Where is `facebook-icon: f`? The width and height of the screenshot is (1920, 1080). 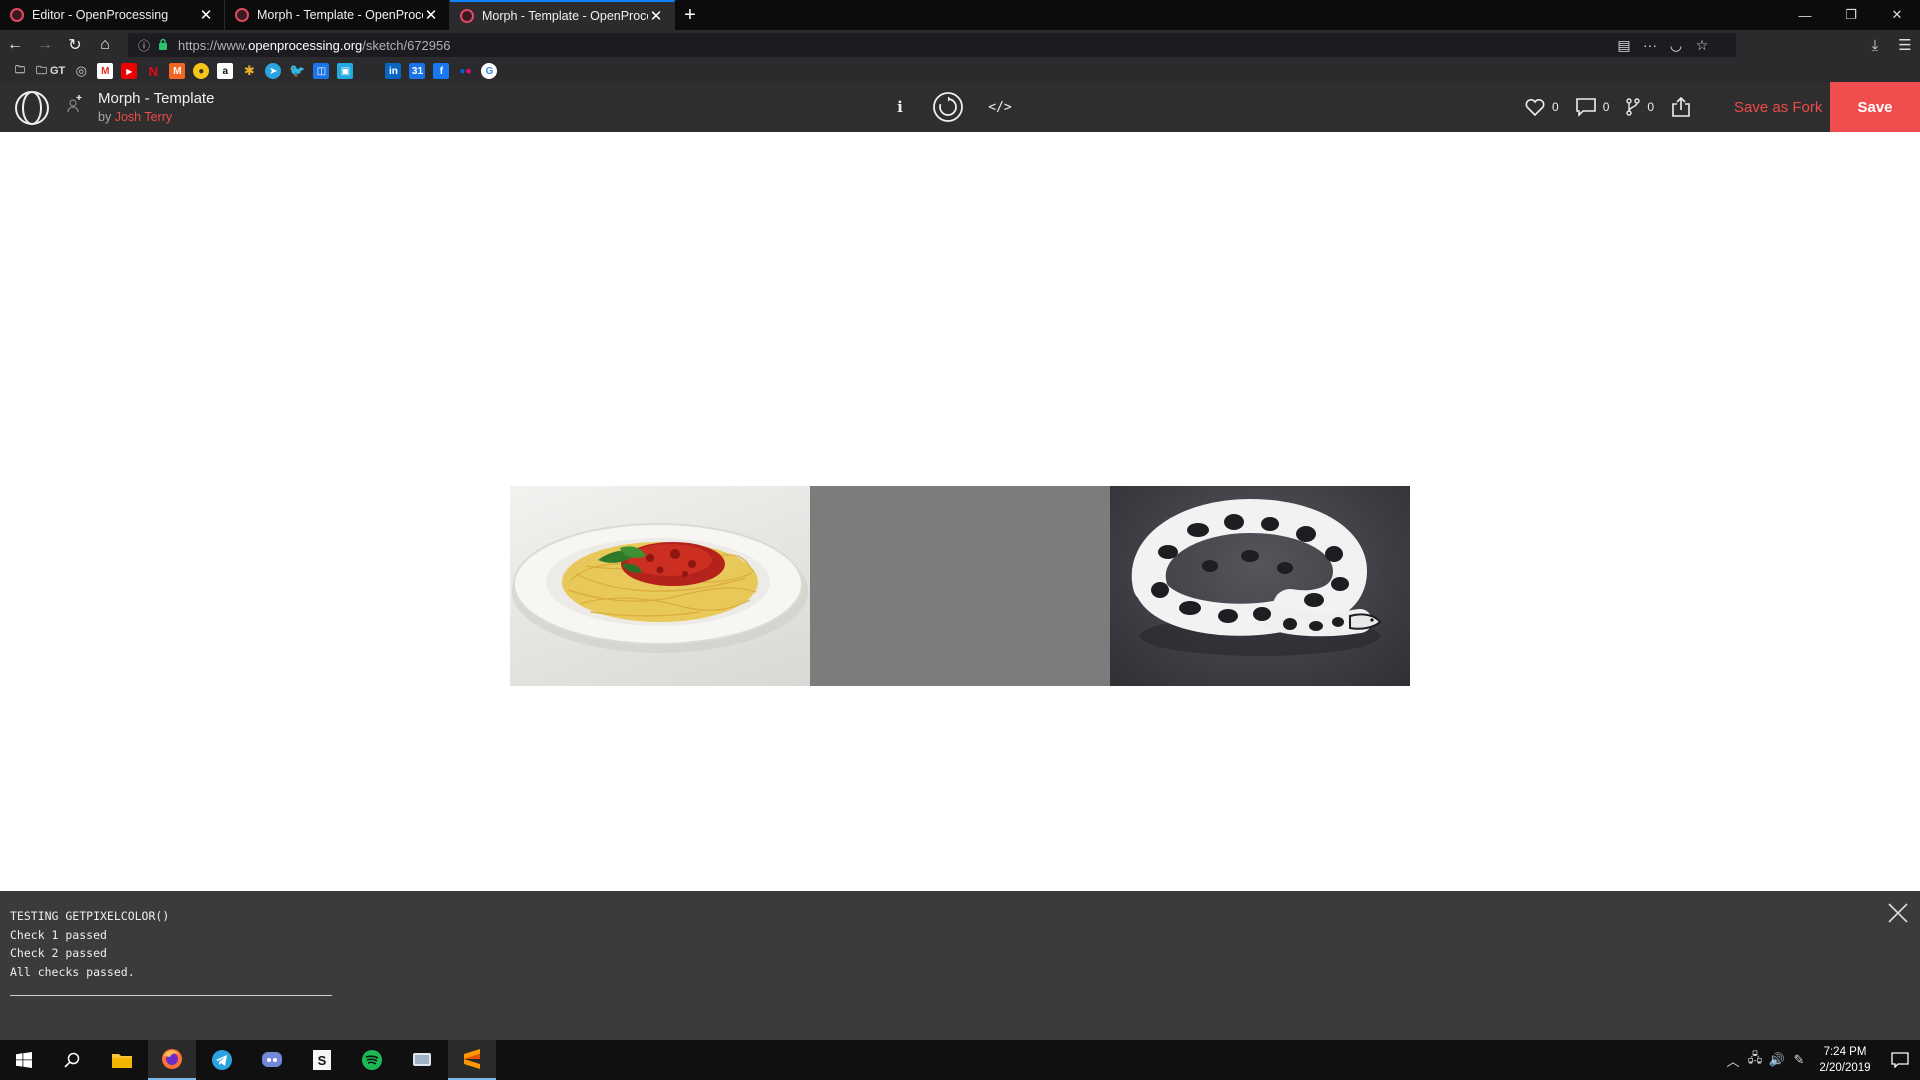
facebook-icon: f is located at coordinates (441, 71).